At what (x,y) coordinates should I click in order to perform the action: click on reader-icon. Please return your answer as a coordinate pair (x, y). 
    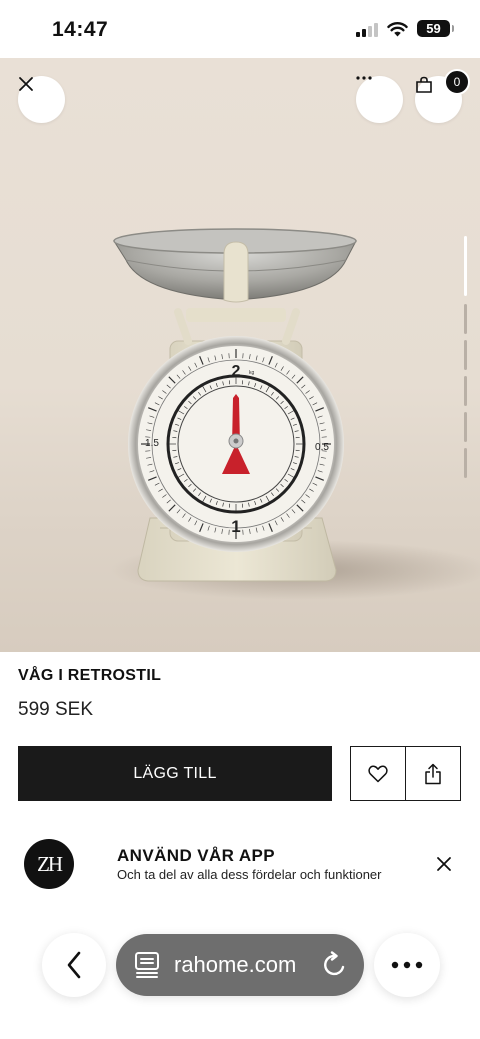
    Looking at the image, I should click on (147, 965).